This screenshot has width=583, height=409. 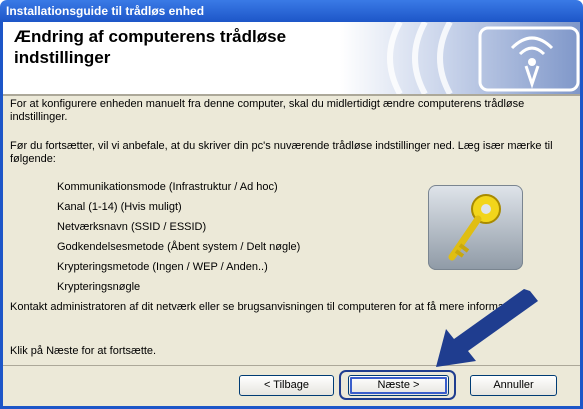 What do you see at coordinates (119, 207) in the screenshot?
I see `list-item: Kanal (1-14) (Hvis muligt)` at bounding box center [119, 207].